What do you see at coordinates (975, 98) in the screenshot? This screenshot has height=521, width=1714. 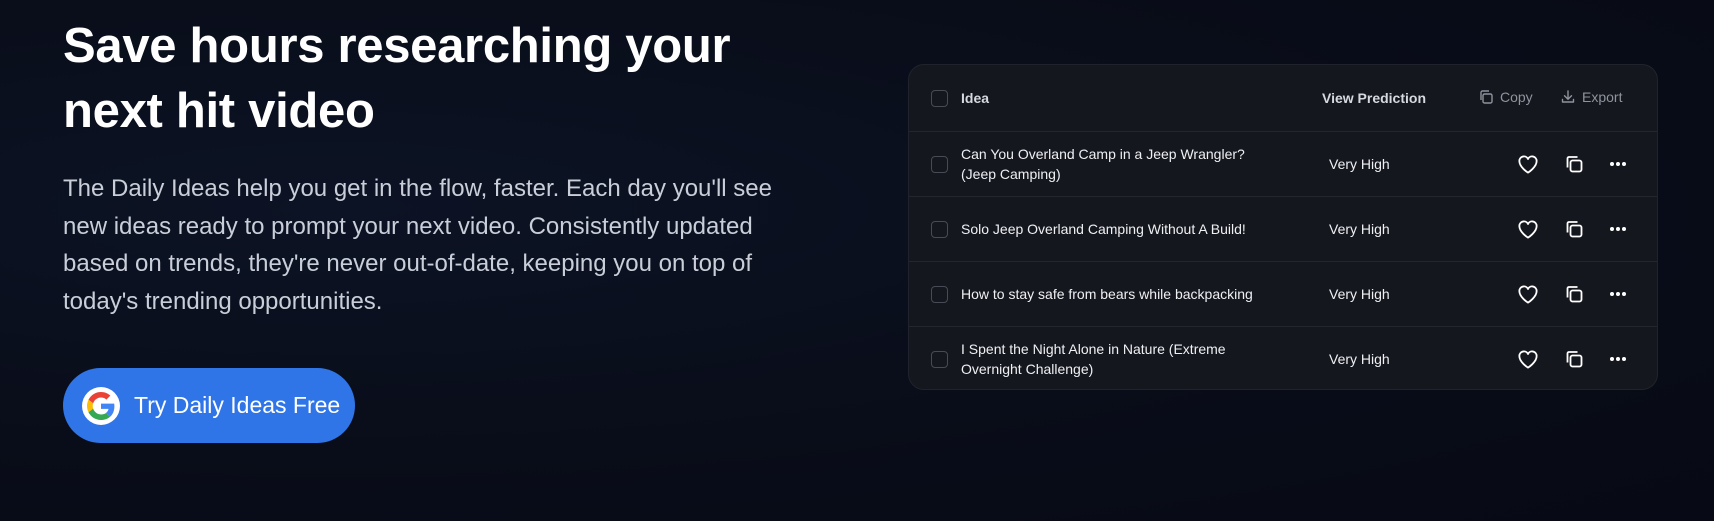 I see `column-header-idea: Idea` at bounding box center [975, 98].